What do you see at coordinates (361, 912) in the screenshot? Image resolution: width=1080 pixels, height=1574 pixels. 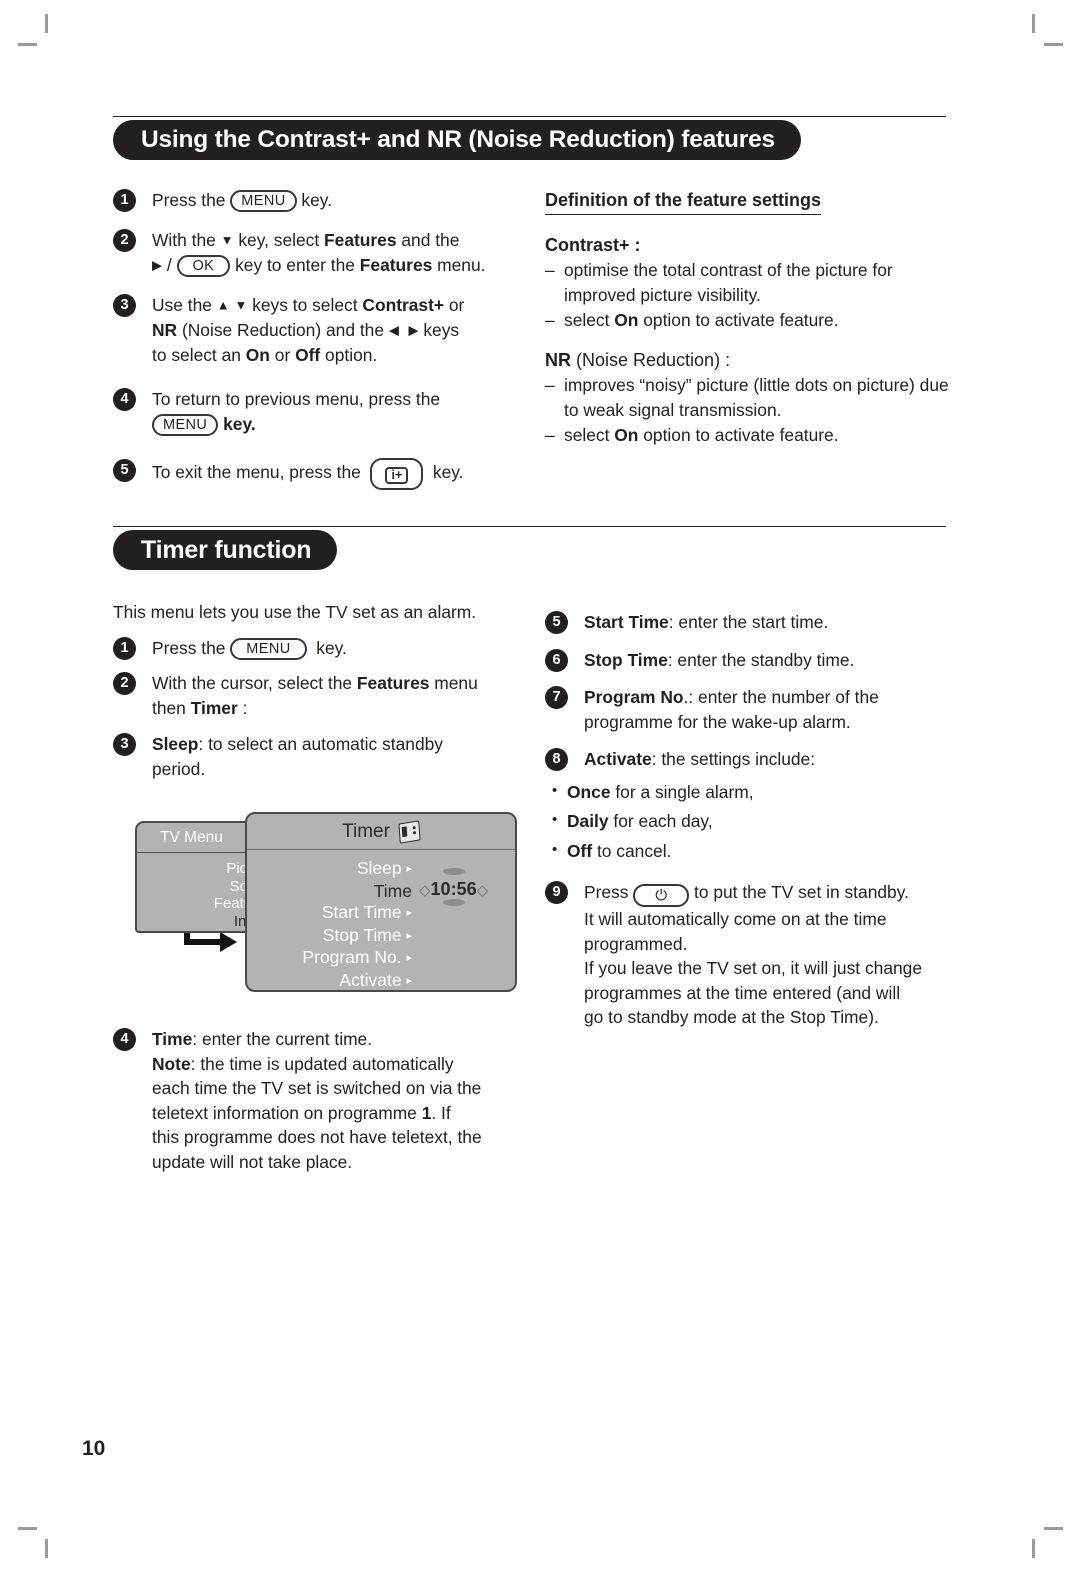 I see `timer-row-label: Start Time` at bounding box center [361, 912].